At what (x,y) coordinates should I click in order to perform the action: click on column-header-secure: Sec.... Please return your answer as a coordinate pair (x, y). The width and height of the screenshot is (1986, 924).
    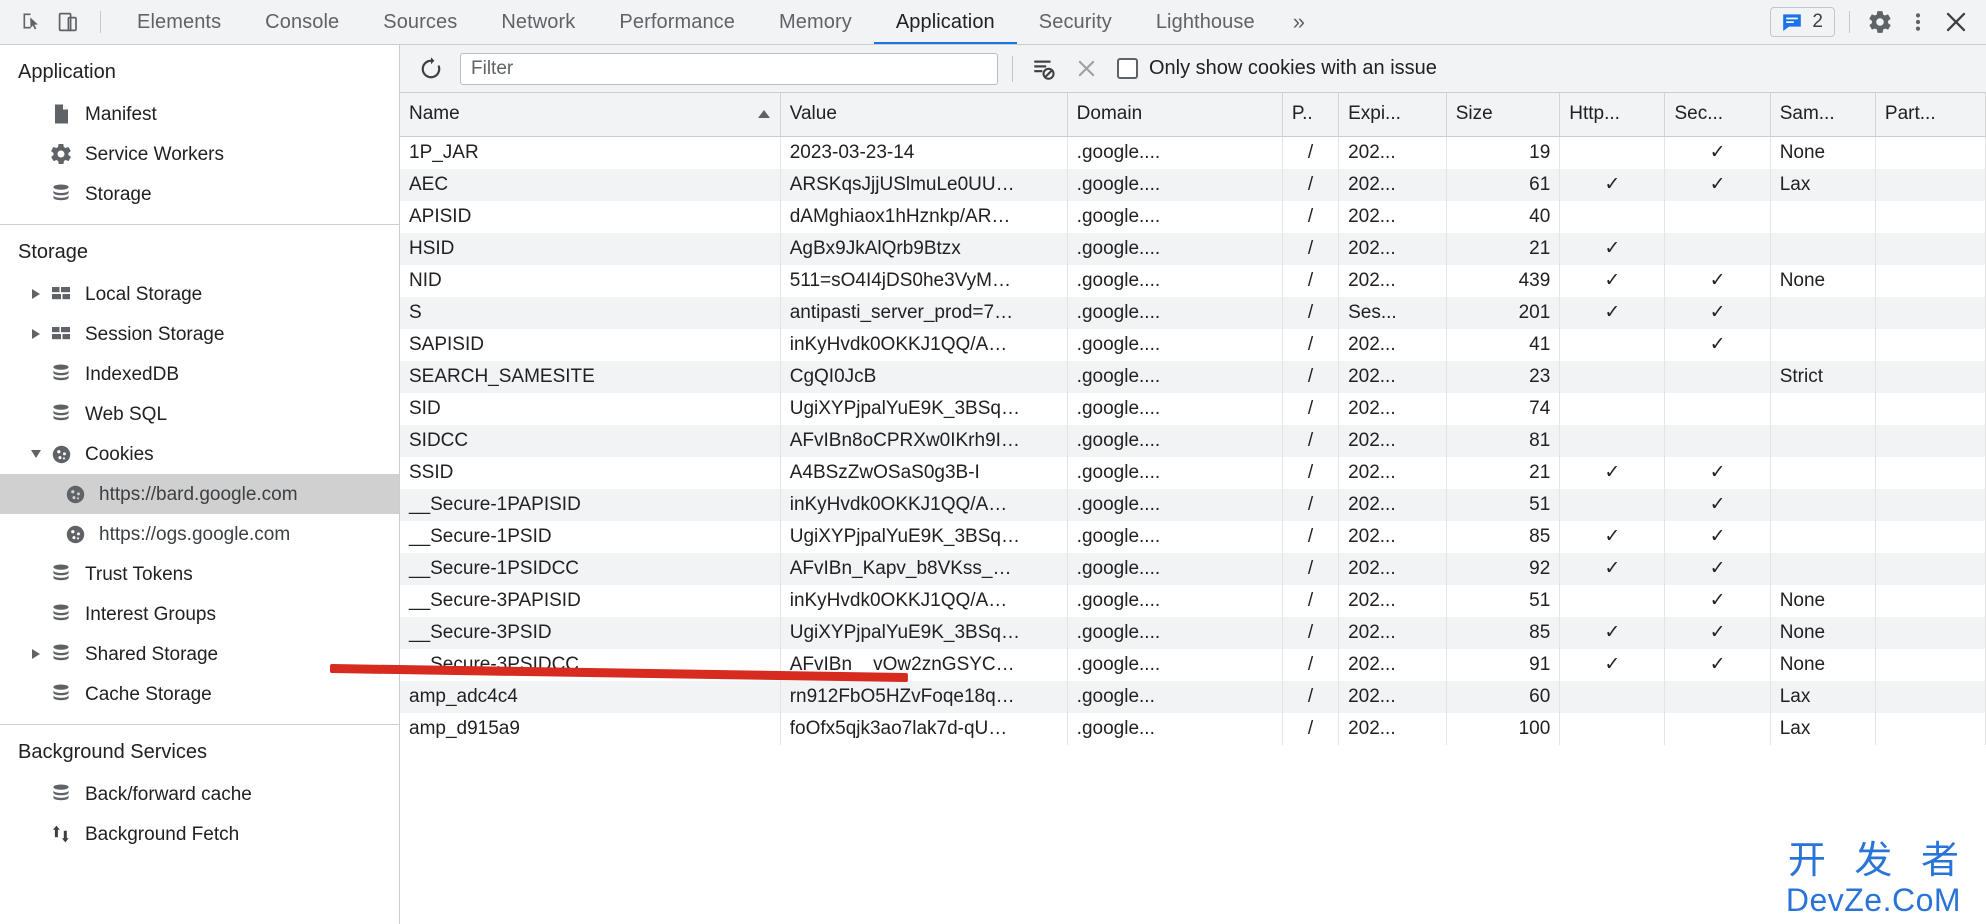
    Looking at the image, I should click on (1717, 115).